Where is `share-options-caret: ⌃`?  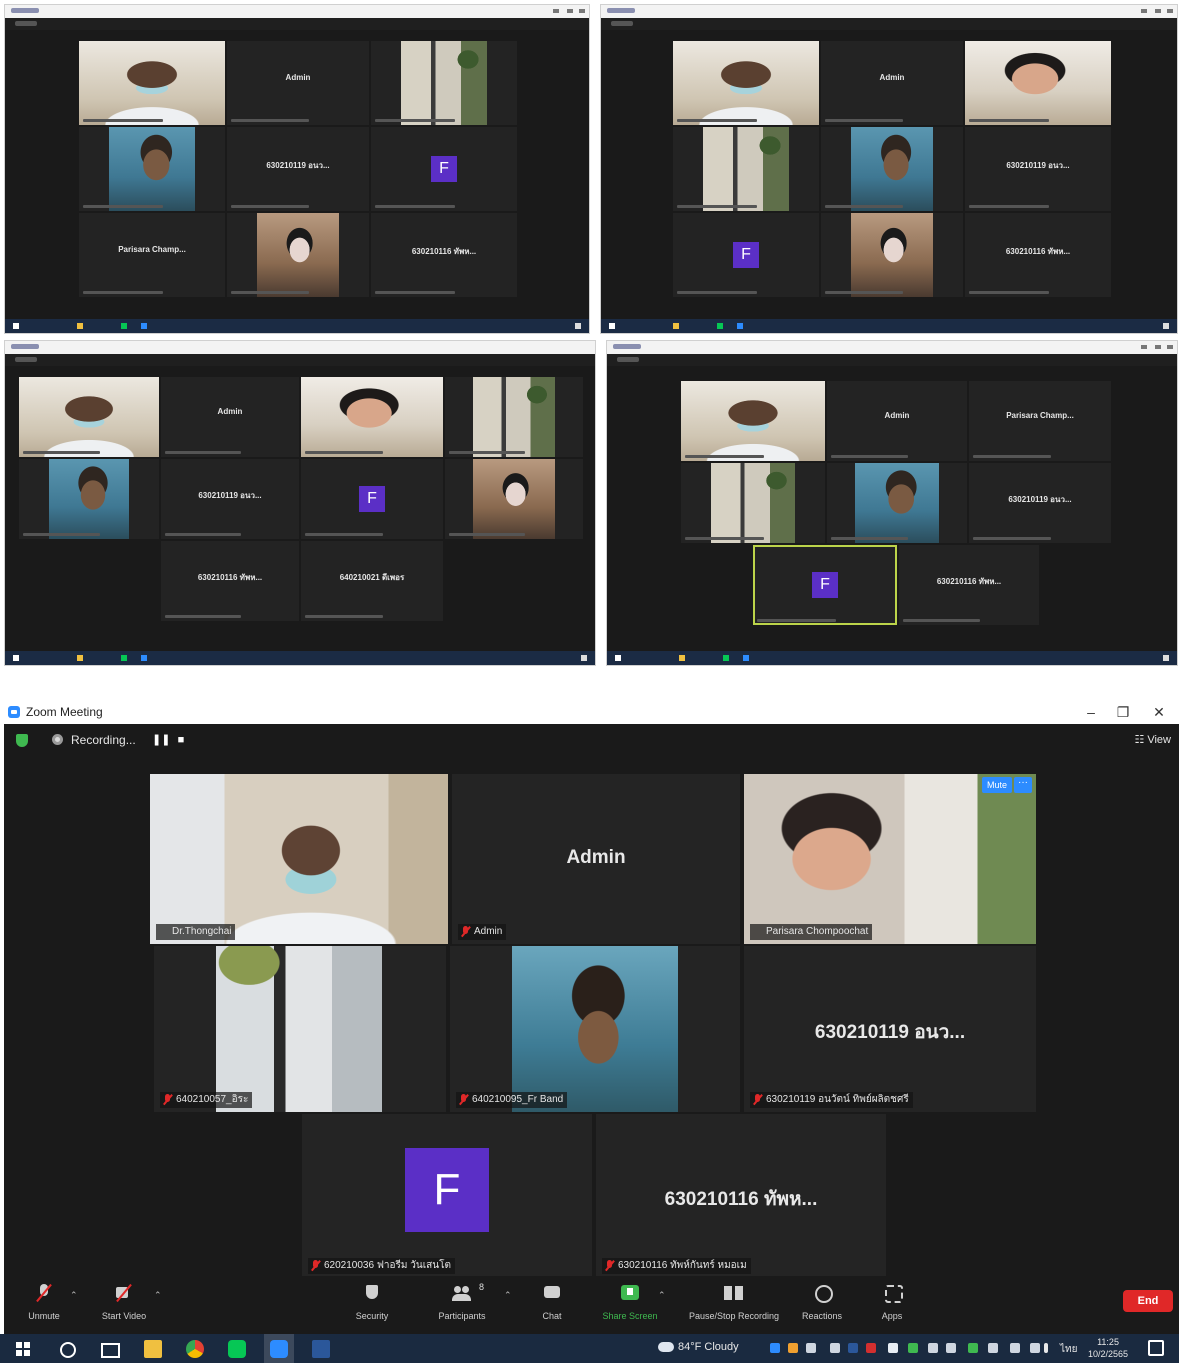 share-options-caret: ⌃ is located at coordinates (662, 1295).